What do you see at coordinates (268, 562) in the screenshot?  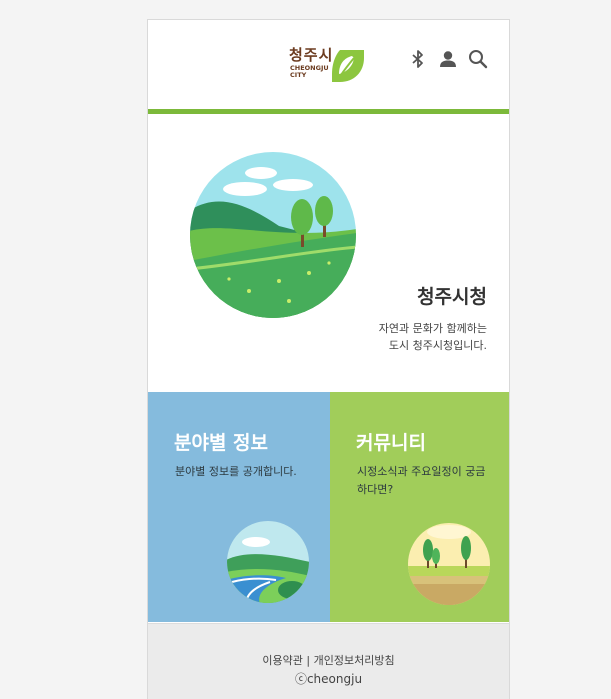 I see `river-landscape-icon` at bounding box center [268, 562].